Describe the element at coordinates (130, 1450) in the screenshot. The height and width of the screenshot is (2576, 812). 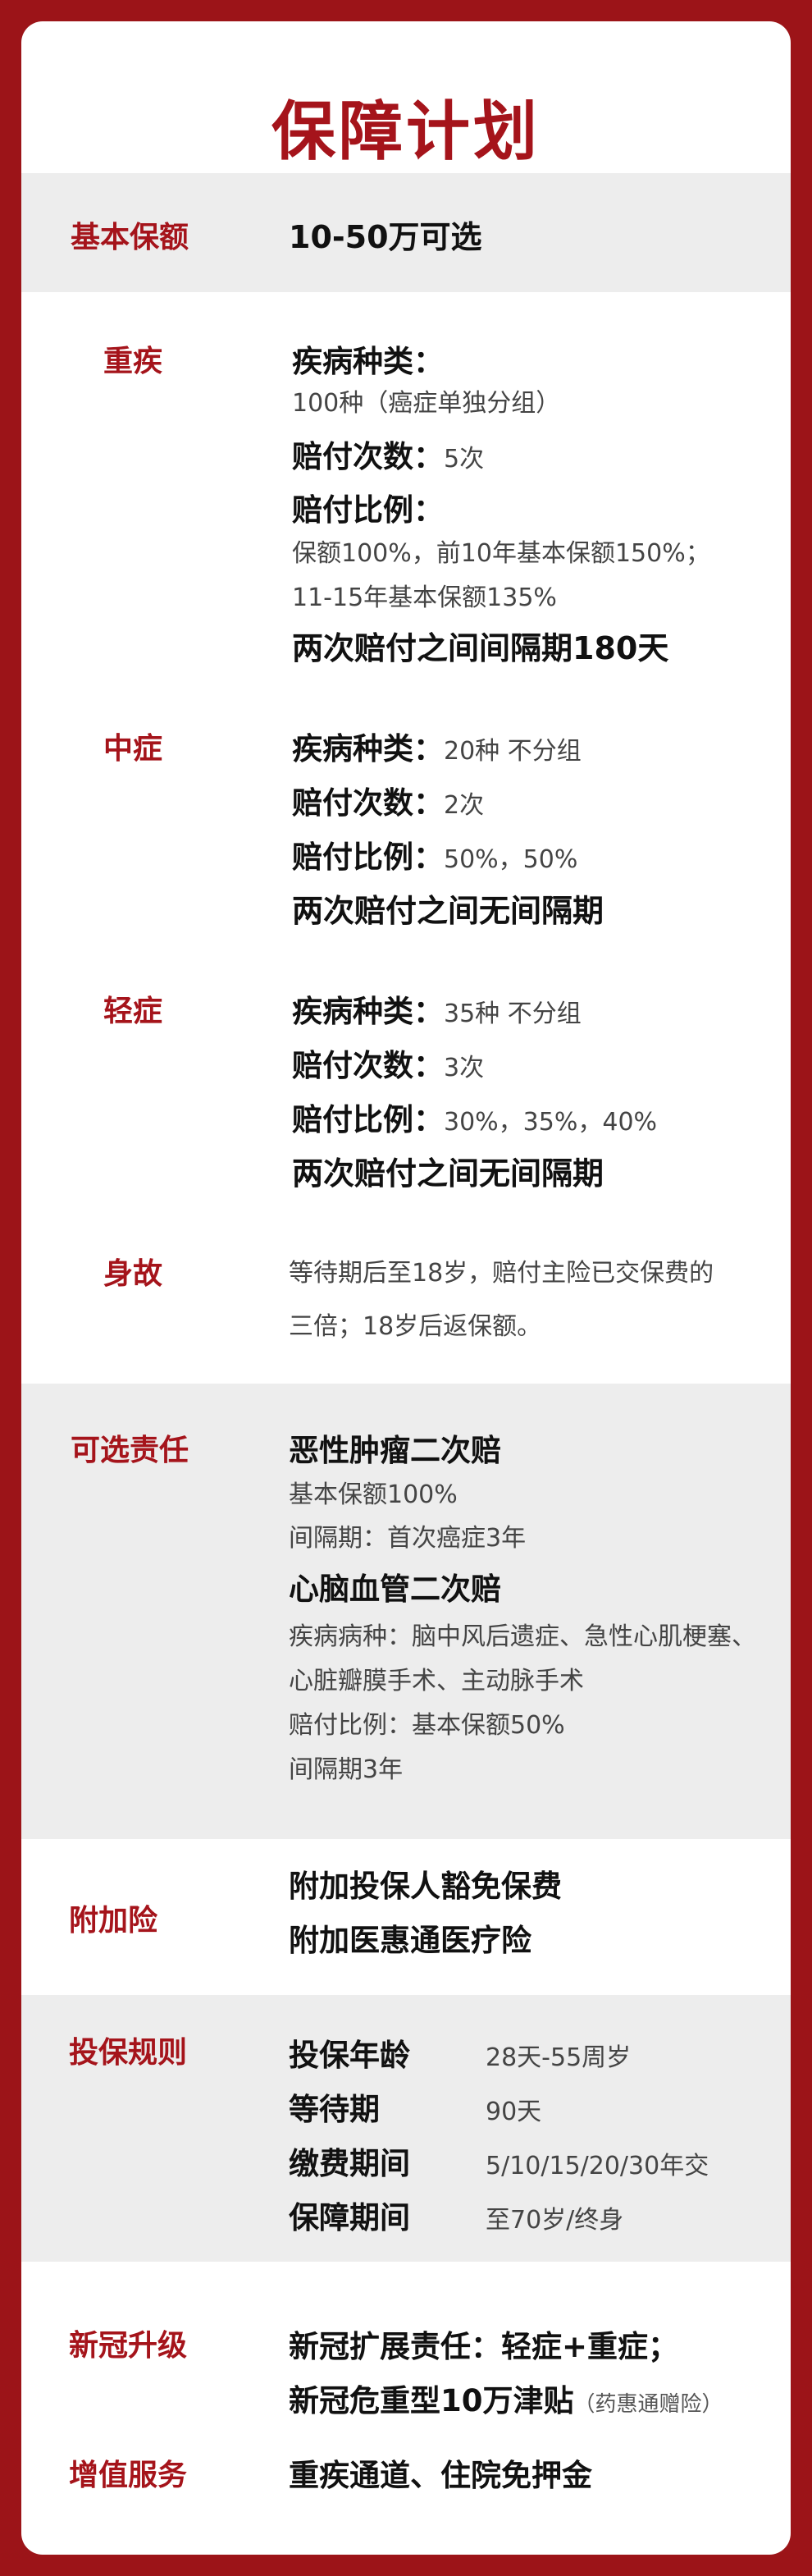
I see `optional-label: 可选责任` at that location.